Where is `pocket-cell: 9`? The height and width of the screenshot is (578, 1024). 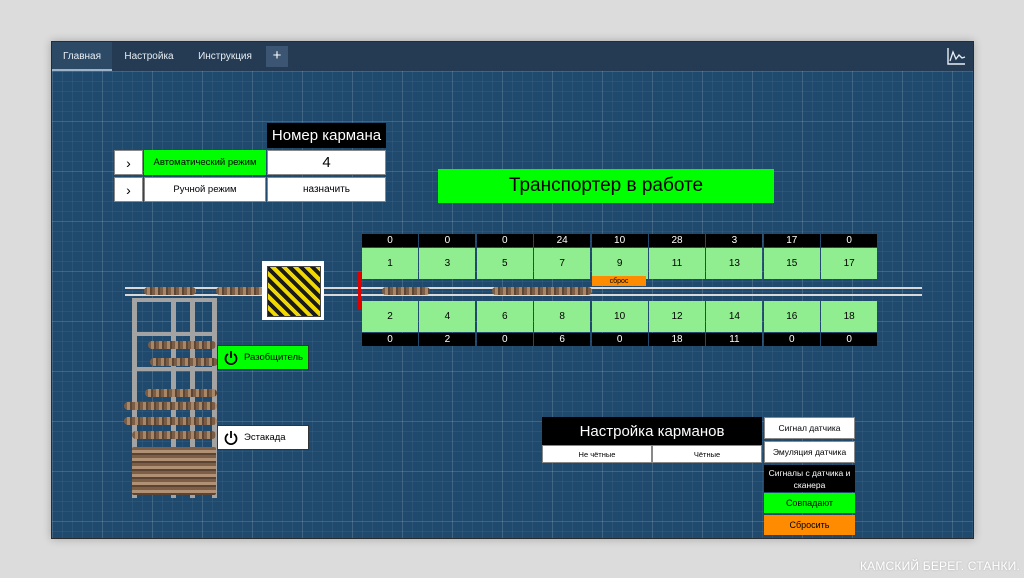
pocket-cell: 9 is located at coordinates (619, 263).